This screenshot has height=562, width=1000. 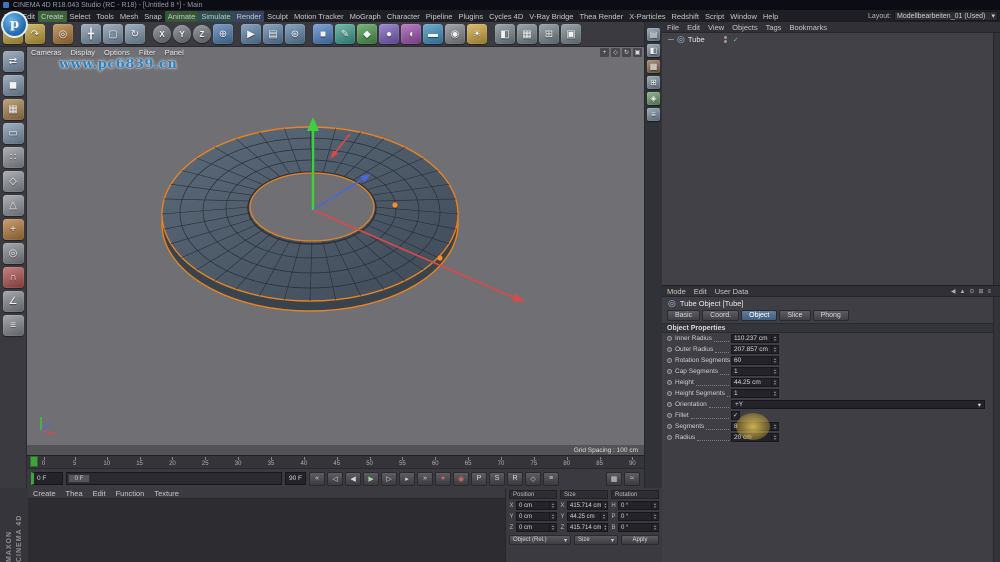 What do you see at coordinates (44, 493) in the screenshot?
I see `material-menu-item: Create` at bounding box center [44, 493].